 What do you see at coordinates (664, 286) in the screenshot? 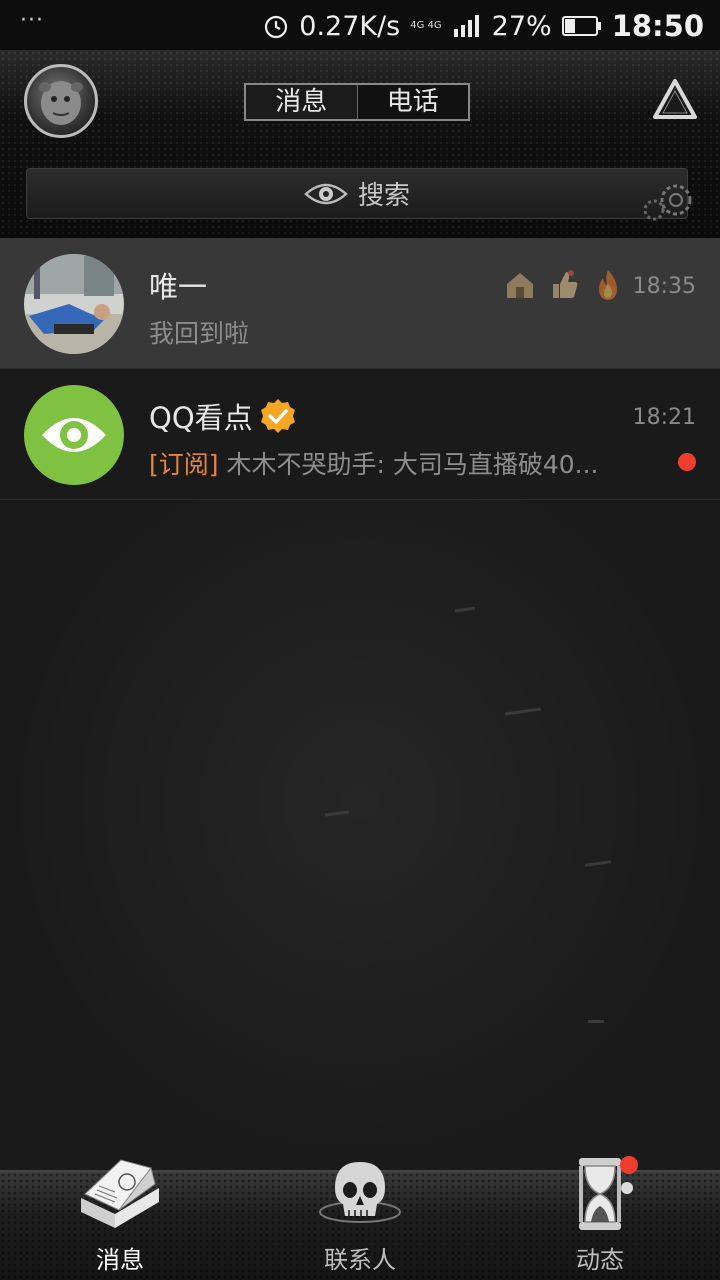
I see `chat-time: 18:35` at bounding box center [664, 286].